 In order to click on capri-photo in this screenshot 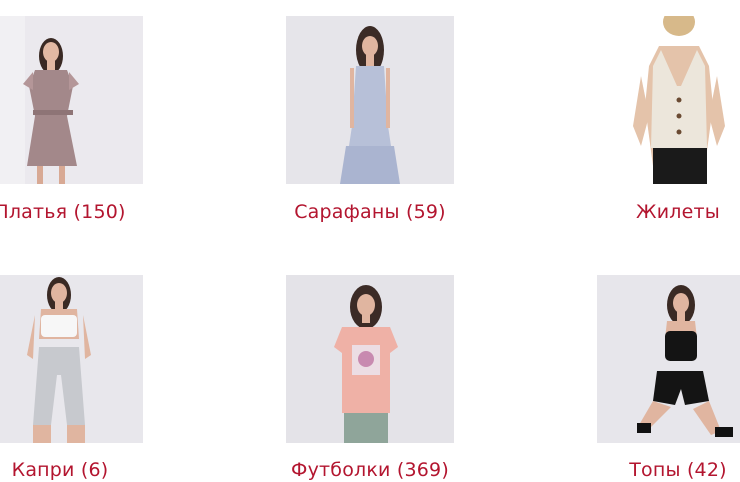, I will do `click(71, 359)`.